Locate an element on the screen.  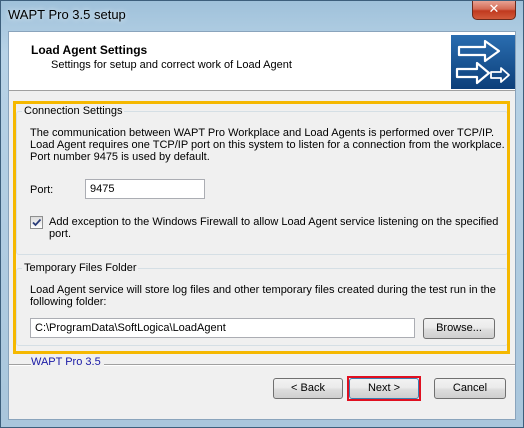
next-button-highlight is located at coordinates (384, 388).